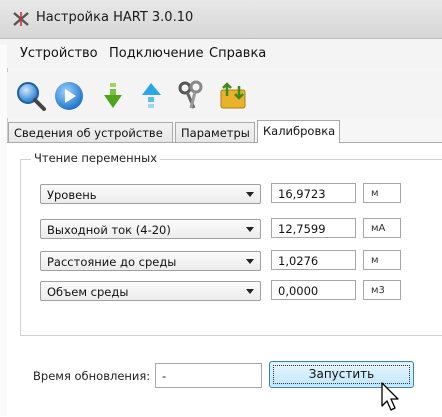 This screenshot has width=442, height=417. I want to click on upload-arrow-icon, so click(151, 96).